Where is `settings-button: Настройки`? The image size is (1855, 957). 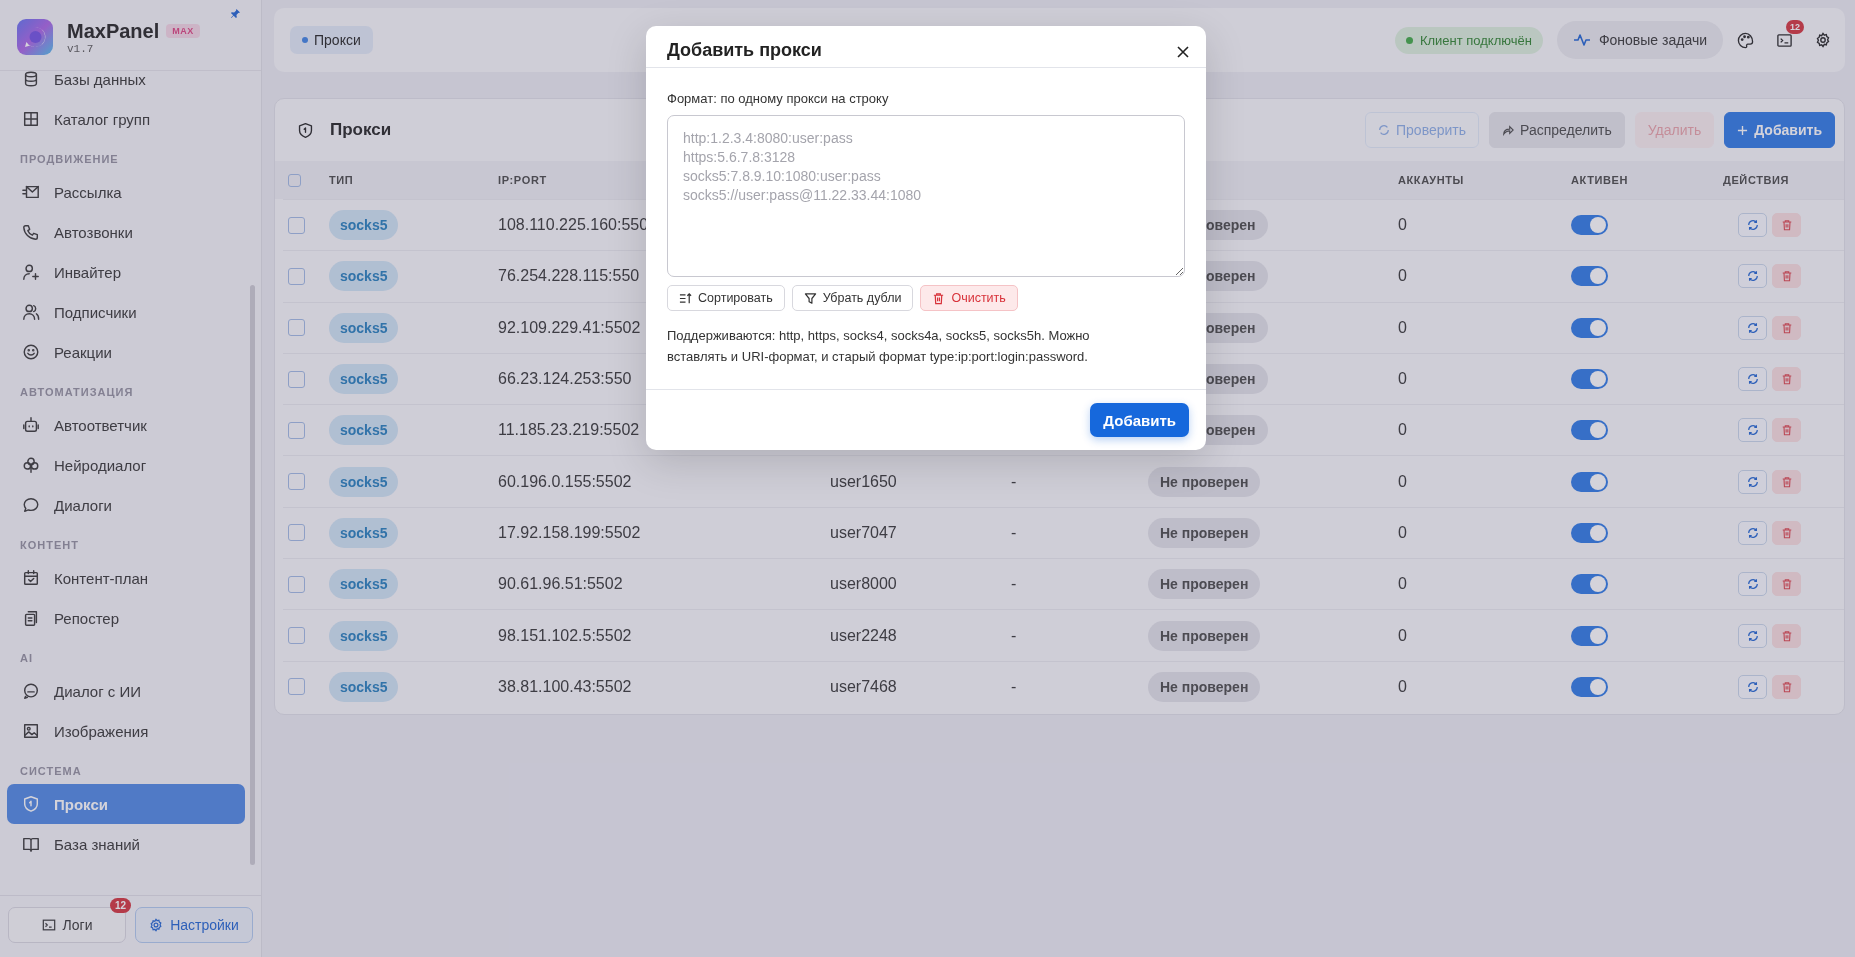 settings-button: Настройки is located at coordinates (194, 925).